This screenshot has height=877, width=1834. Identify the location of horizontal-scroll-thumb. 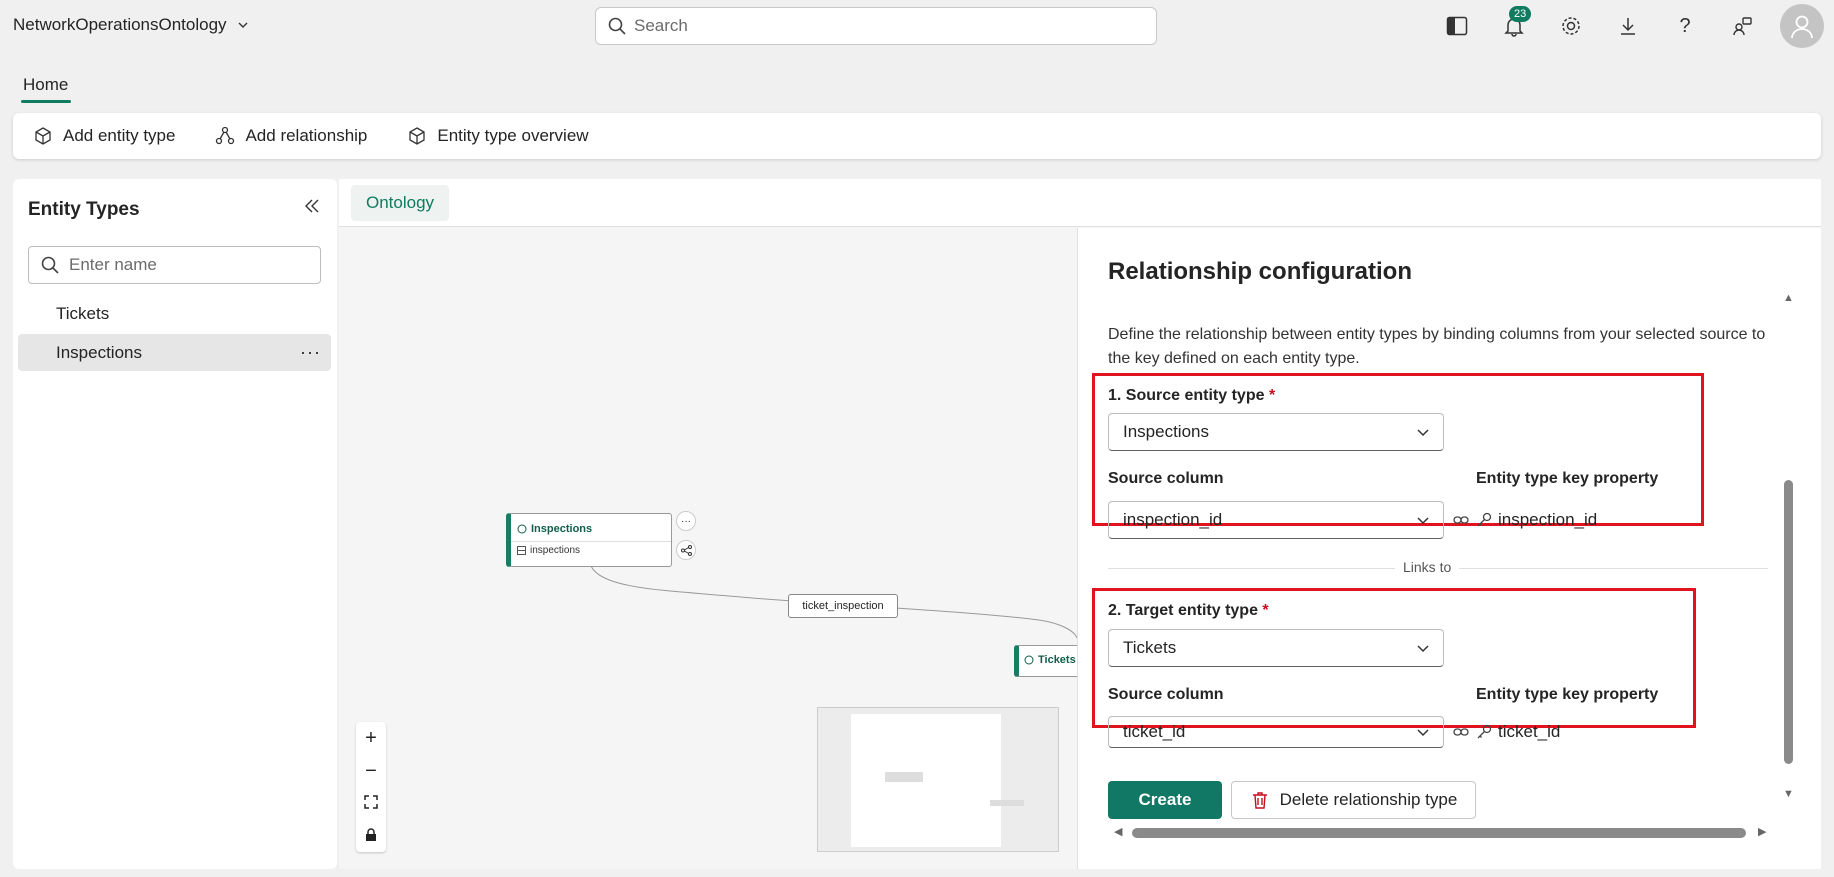
(1439, 833).